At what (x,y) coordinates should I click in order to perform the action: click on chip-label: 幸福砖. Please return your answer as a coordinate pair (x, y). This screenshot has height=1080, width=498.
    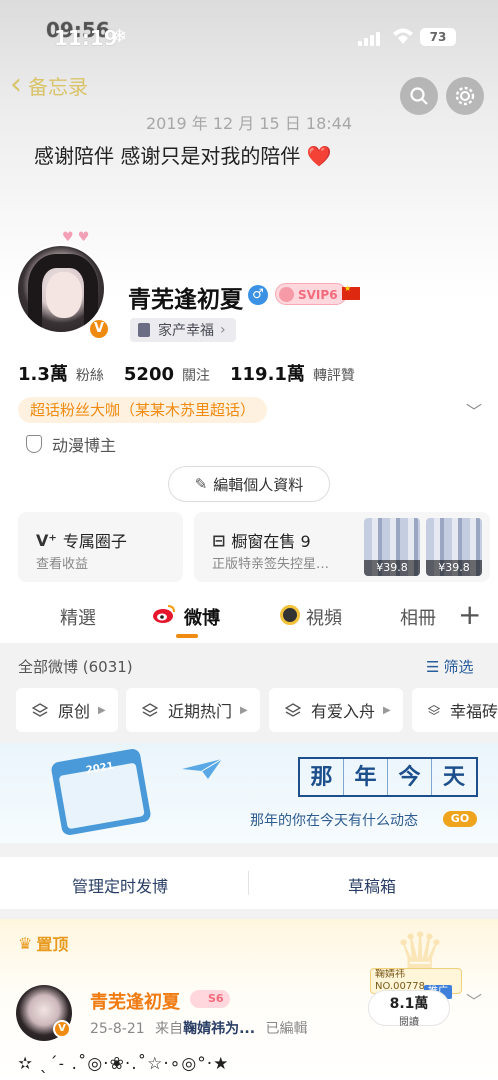
    Looking at the image, I should click on (473, 711).